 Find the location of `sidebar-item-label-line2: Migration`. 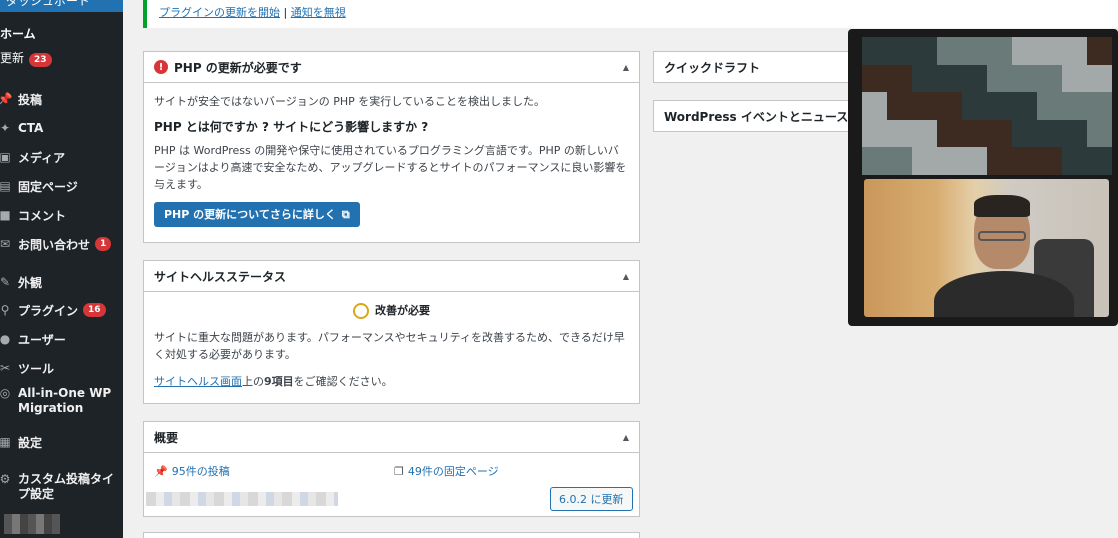

sidebar-item-label-line2: Migration is located at coordinates (51, 408).